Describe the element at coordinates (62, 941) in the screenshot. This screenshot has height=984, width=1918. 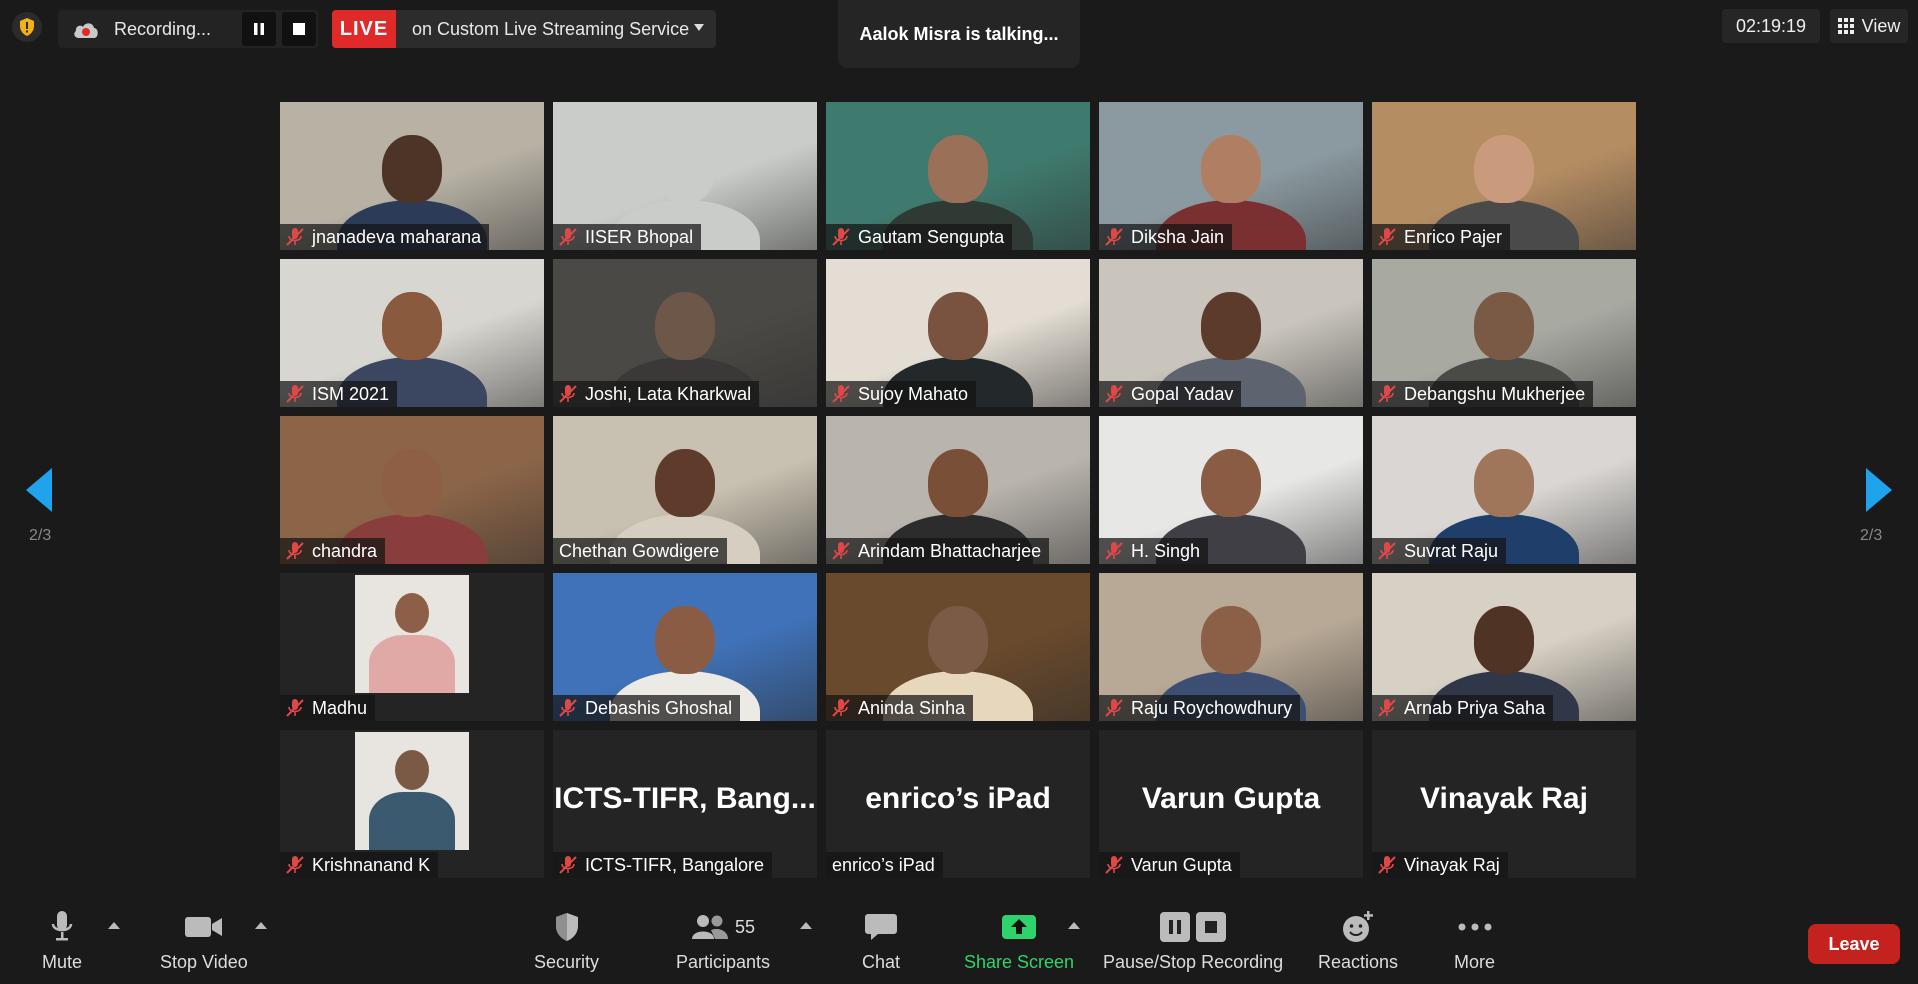
I see `mute-button: Mute` at that location.